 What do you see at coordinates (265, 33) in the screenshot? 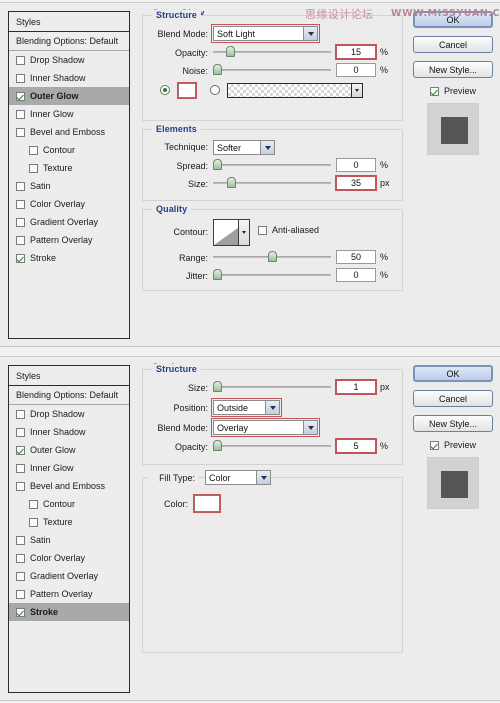
I see `blend-mode-select: Soft Light` at bounding box center [265, 33].